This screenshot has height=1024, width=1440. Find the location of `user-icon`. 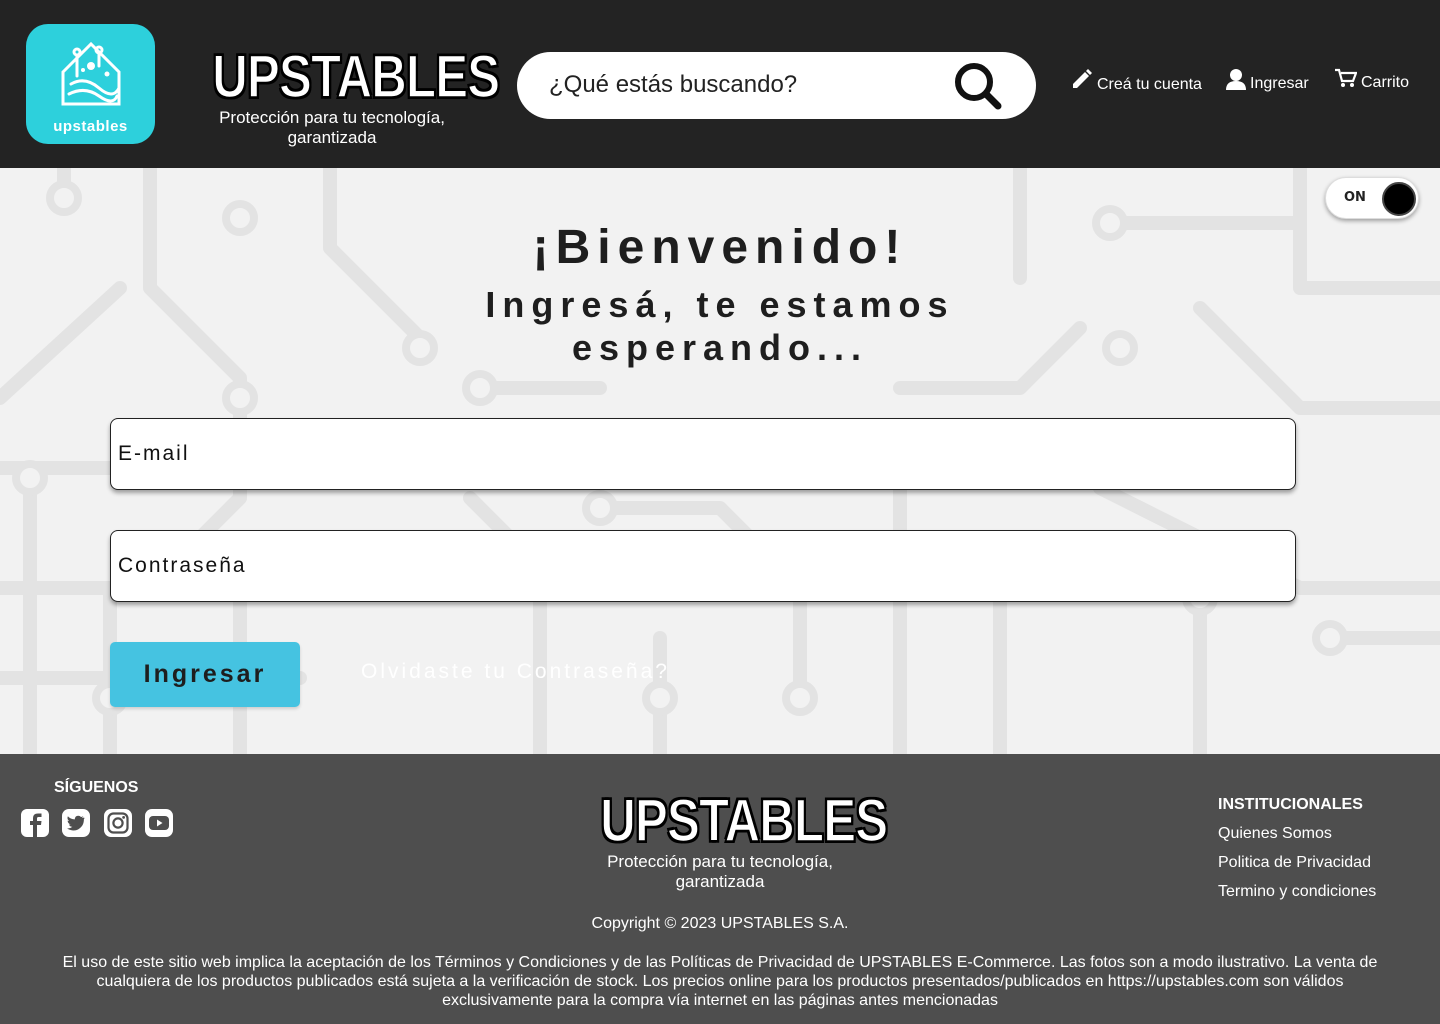

user-icon is located at coordinates (1236, 79).